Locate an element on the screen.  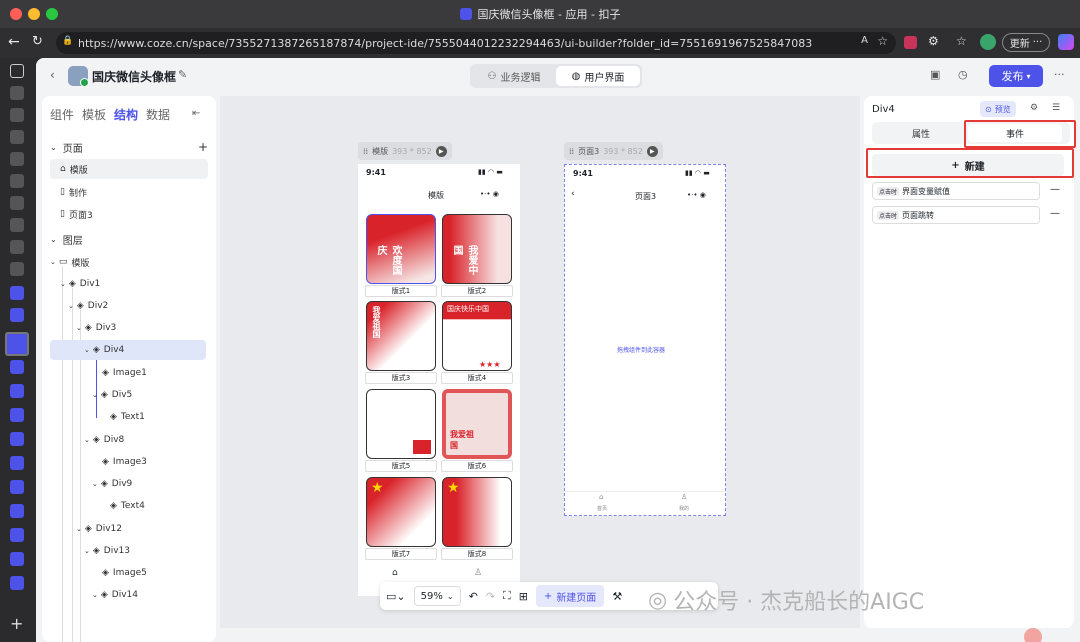
layer-item: ◈ Text1 is located at coordinates (159, 417).